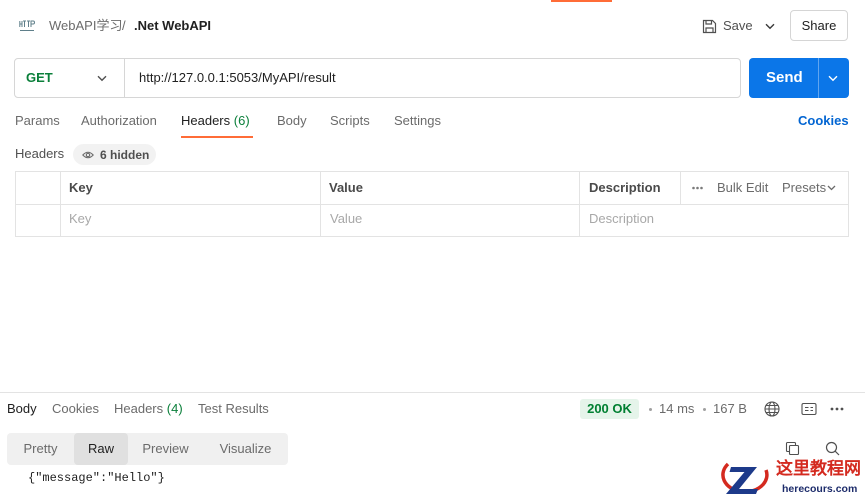 The image size is (865, 500). Describe the element at coordinates (119, 121) in the screenshot. I see `tab-authorization: Authorization` at that location.